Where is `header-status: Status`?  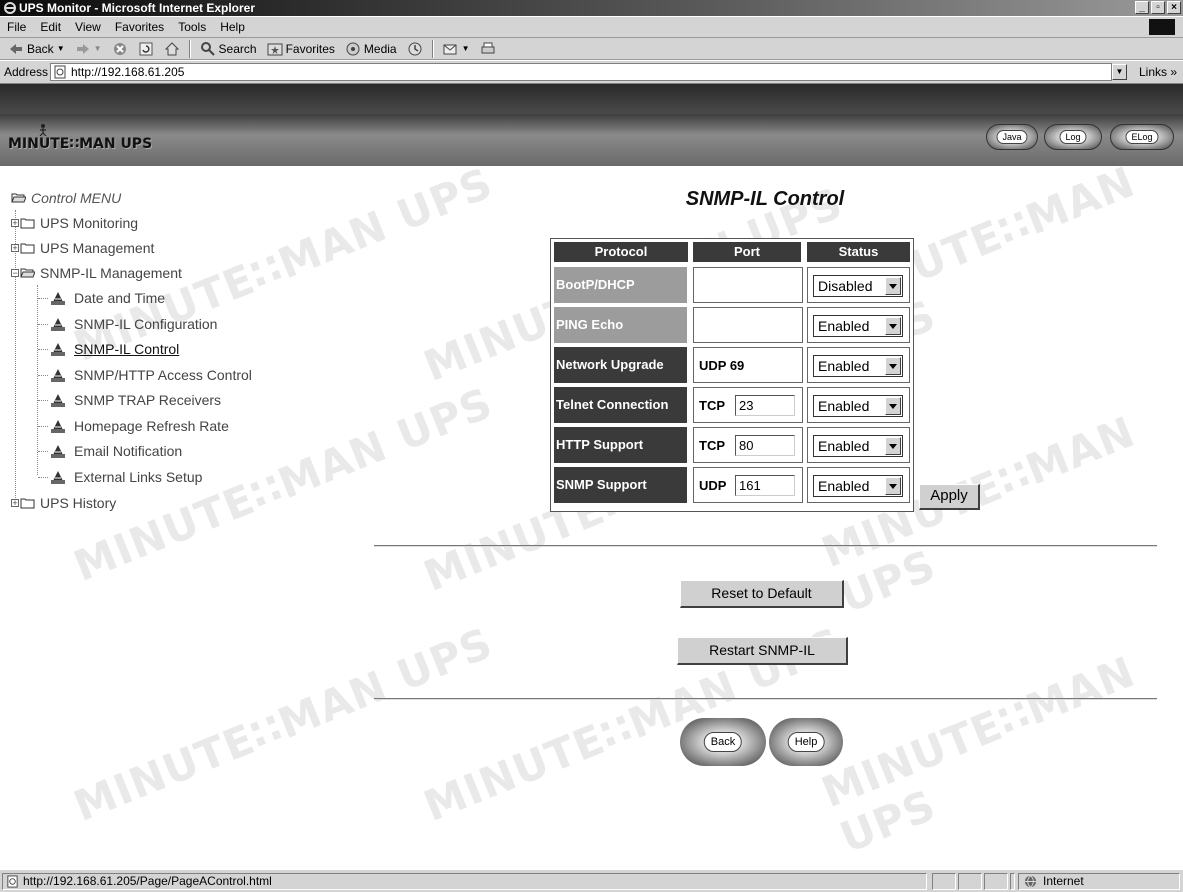 header-status: Status is located at coordinates (858, 252).